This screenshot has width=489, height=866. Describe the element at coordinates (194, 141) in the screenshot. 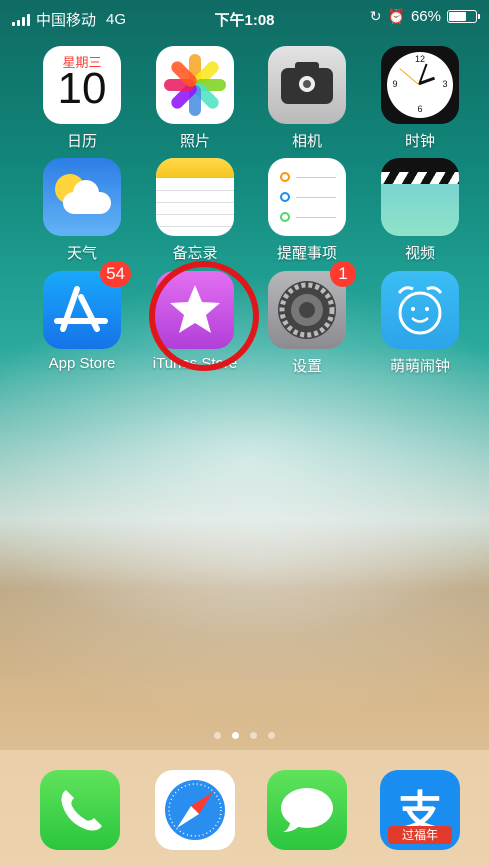

I see `app-label: 照片` at that location.